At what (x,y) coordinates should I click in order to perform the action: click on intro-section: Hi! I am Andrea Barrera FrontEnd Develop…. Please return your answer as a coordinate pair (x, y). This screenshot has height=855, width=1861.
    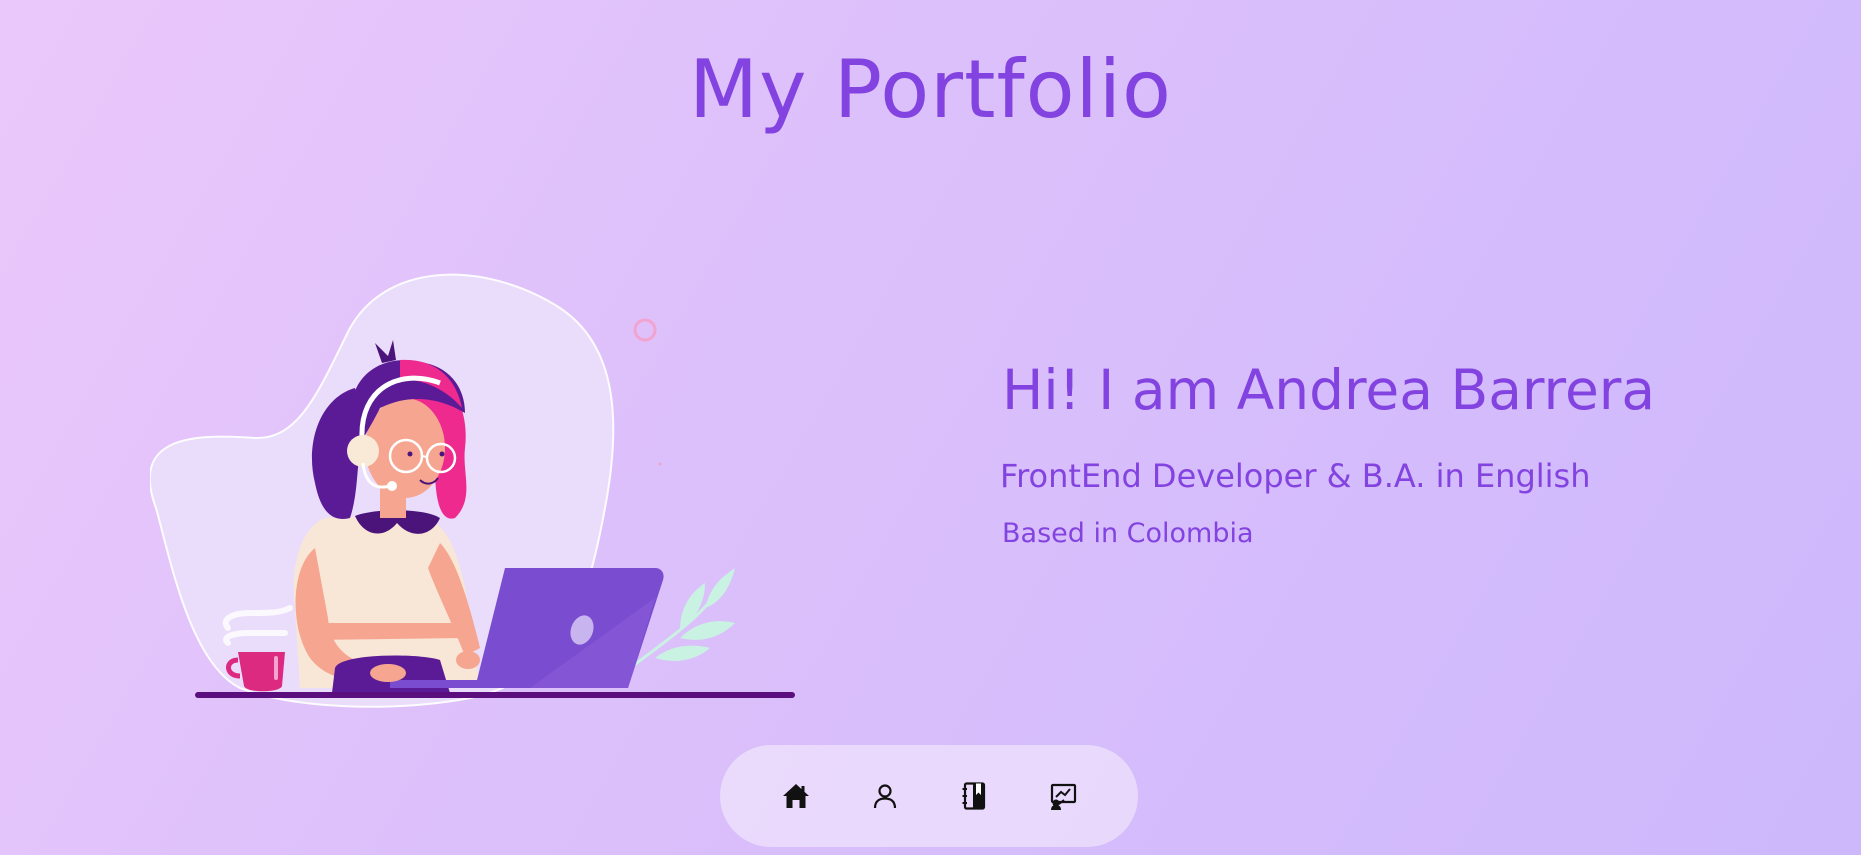
    Looking at the image, I should click on (1328, 453).